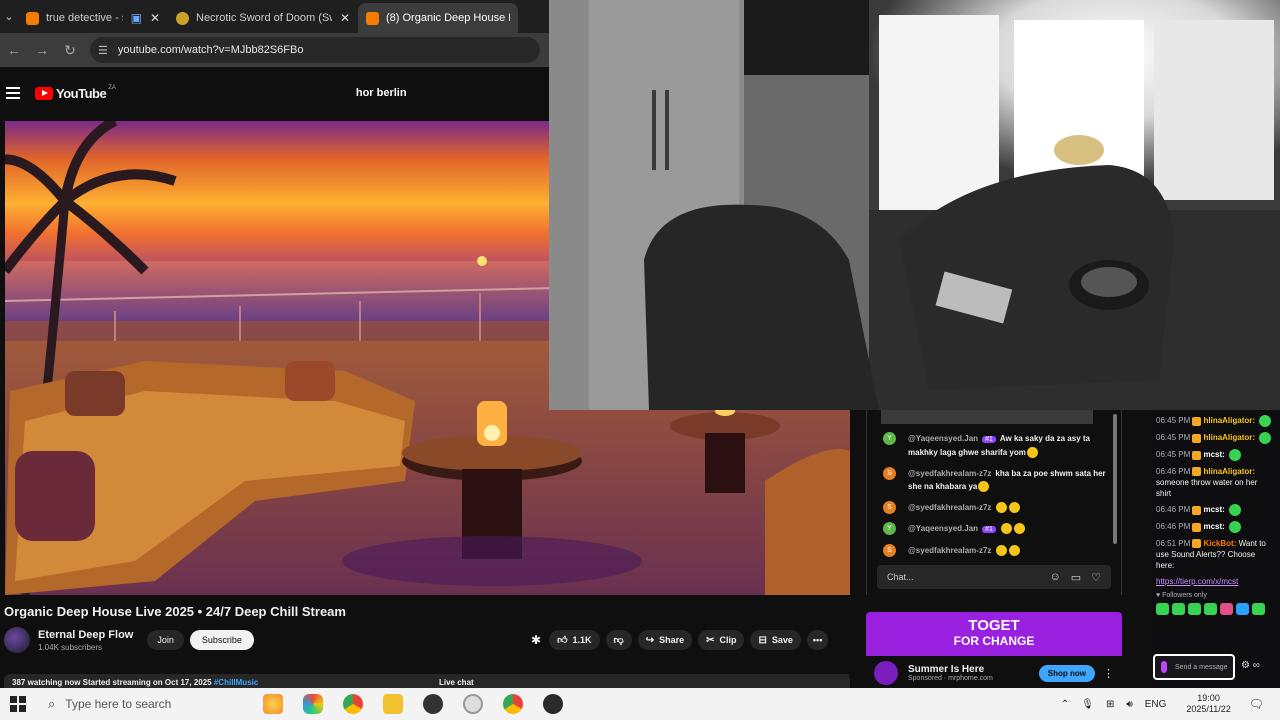 This screenshot has height=720, width=1280. What do you see at coordinates (536, 640) in the screenshot?
I see `sparkle-ai-icon: ✱` at bounding box center [536, 640].